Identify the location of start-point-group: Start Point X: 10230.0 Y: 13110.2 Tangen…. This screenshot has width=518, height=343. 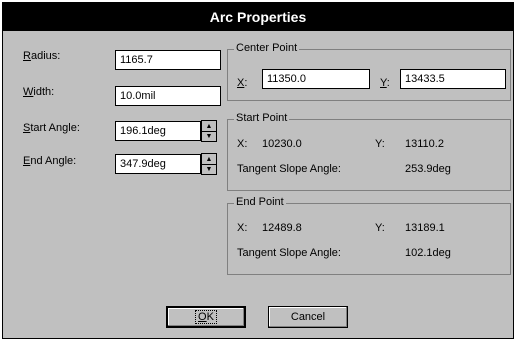
(369, 151).